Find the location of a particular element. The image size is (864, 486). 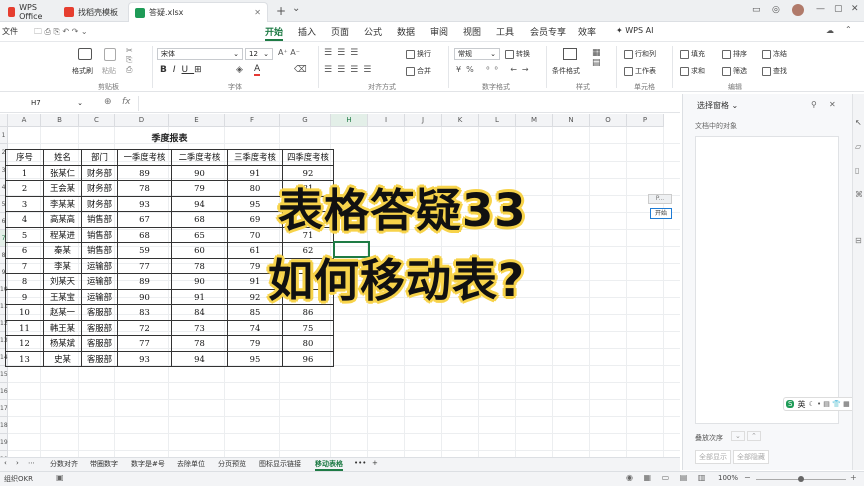

table-cell: 73 is located at coordinates (199, 327).